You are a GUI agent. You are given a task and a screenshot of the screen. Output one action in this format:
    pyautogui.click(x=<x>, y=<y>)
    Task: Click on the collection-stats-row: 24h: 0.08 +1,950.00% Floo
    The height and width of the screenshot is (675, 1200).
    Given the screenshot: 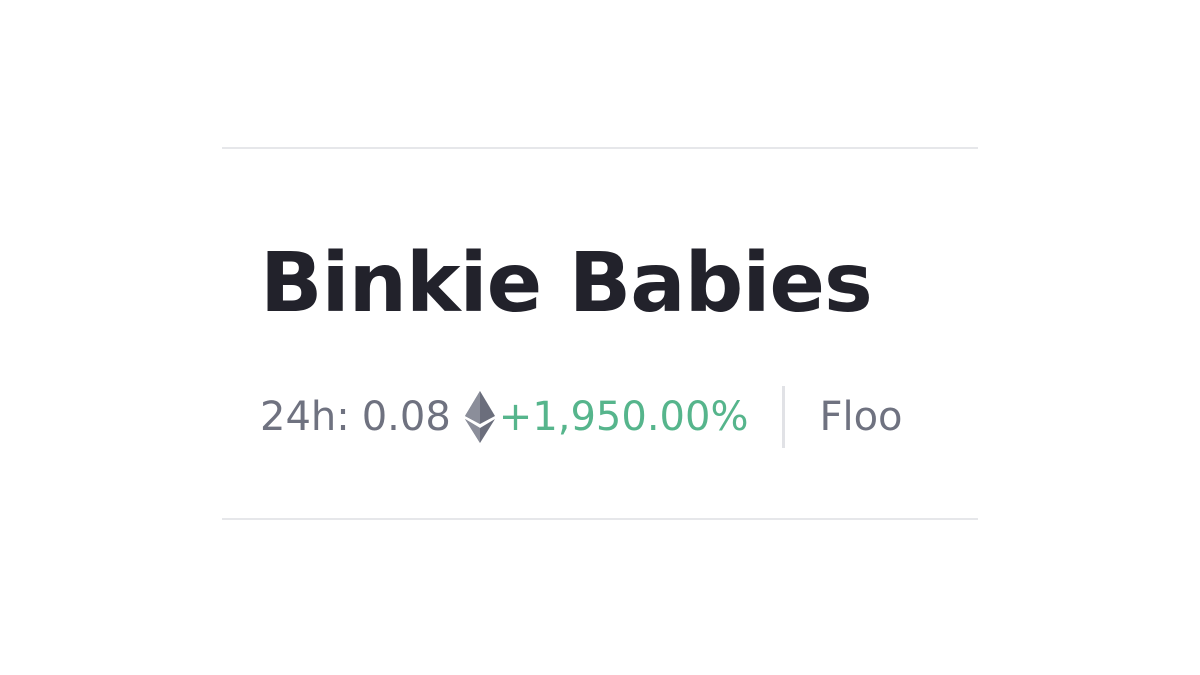 What is the action you would take?
    pyautogui.click(x=581, y=417)
    